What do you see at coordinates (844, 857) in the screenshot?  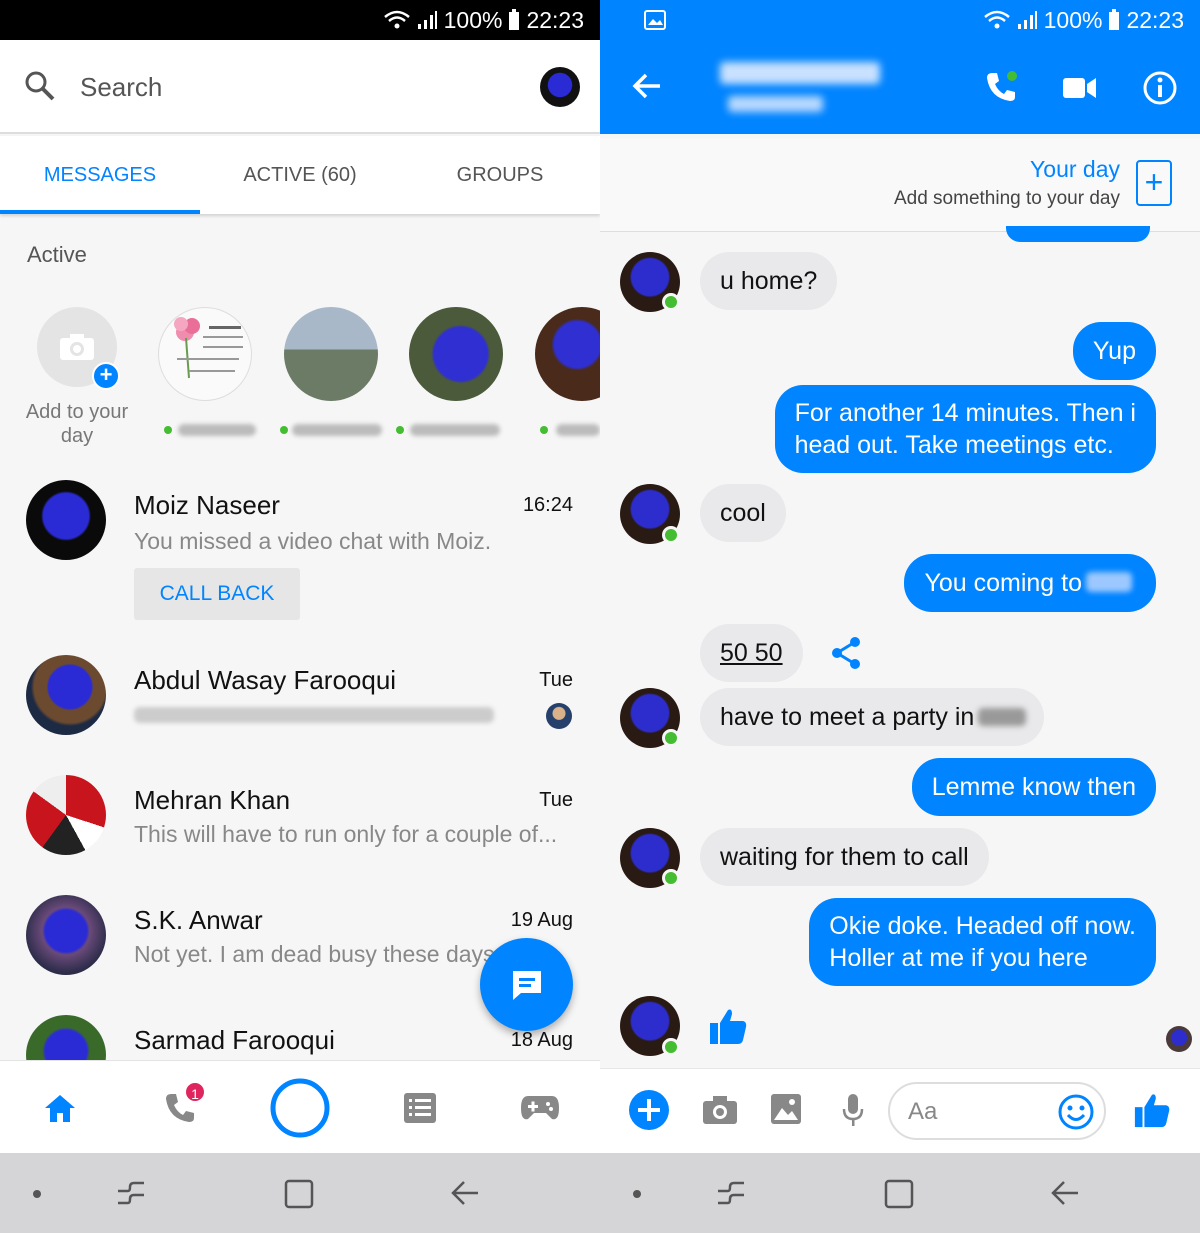 I see `incoming-message: waiting for them to call` at bounding box center [844, 857].